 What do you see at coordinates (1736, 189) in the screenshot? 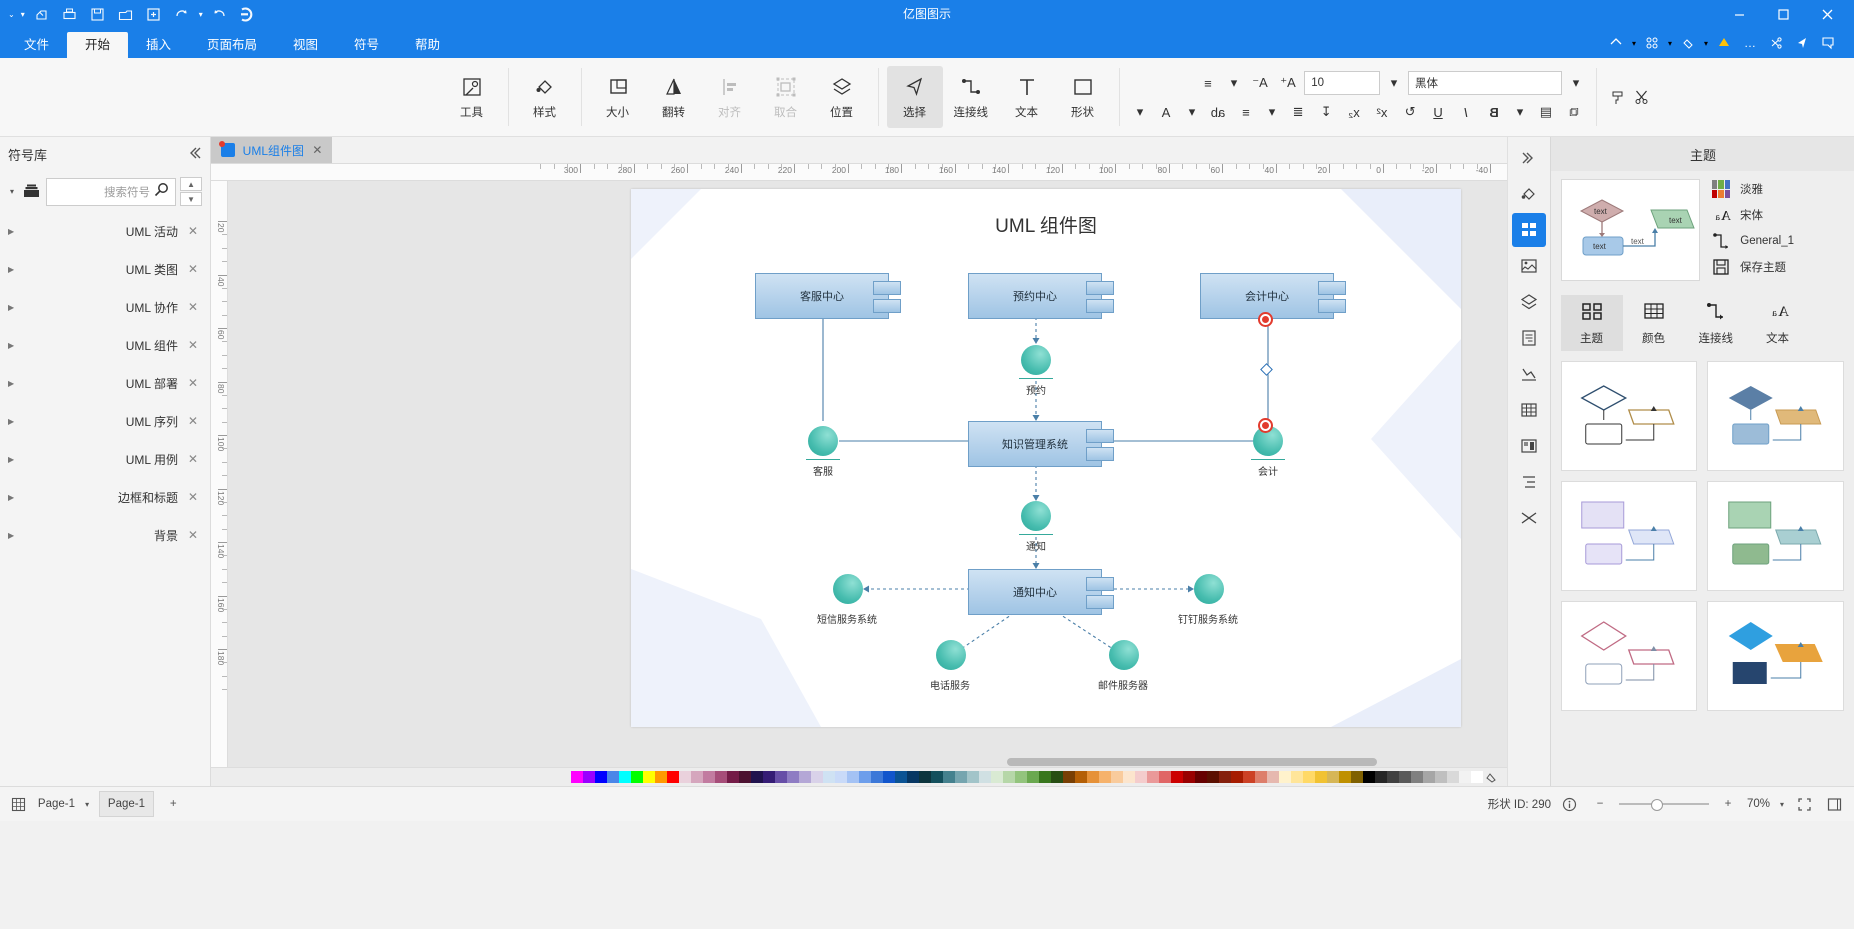
I see `theme-color-row: 淡雅` at bounding box center [1736, 189].